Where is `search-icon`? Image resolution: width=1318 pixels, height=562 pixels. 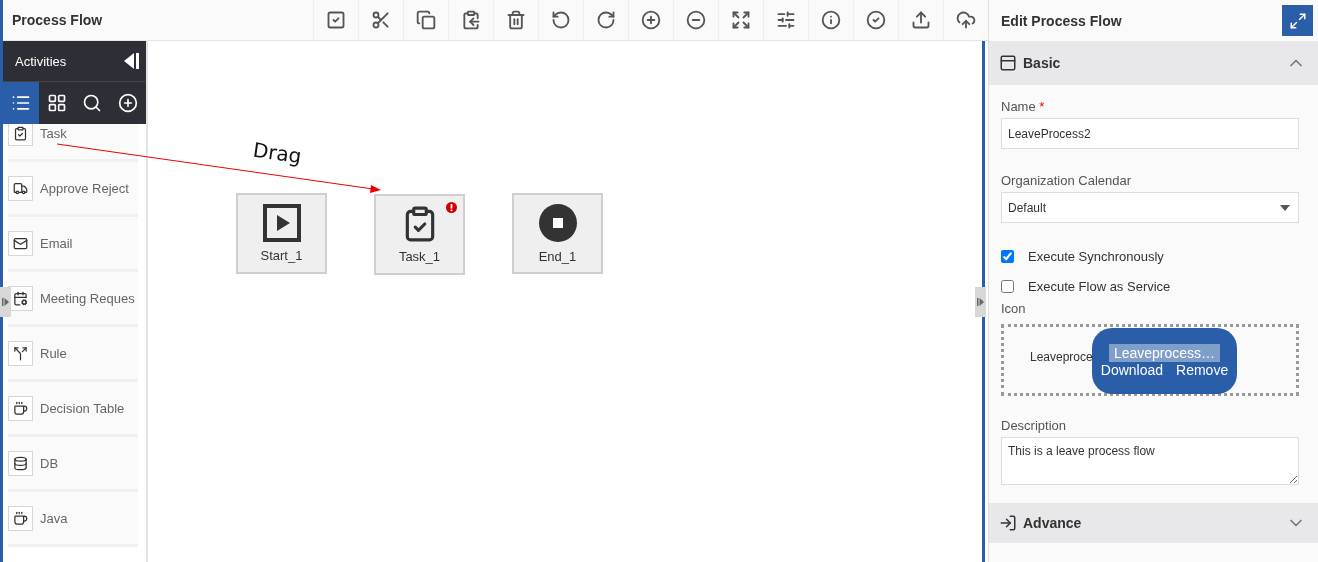 search-icon is located at coordinates (92, 103).